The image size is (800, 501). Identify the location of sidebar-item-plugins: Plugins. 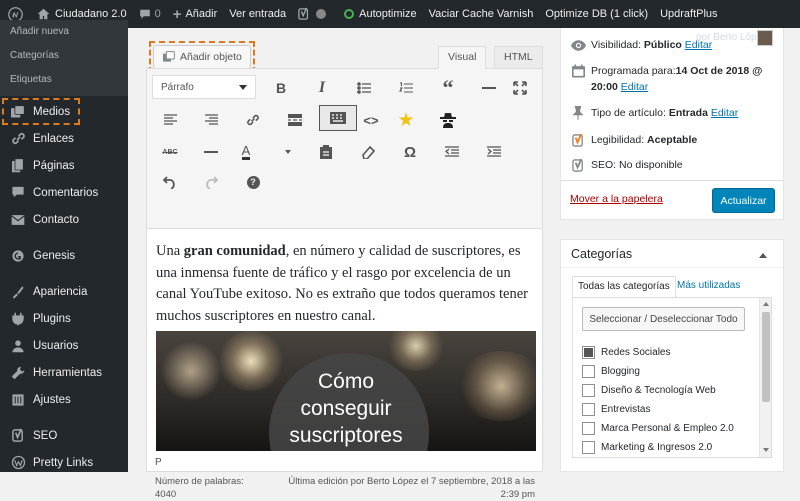
(64, 318).